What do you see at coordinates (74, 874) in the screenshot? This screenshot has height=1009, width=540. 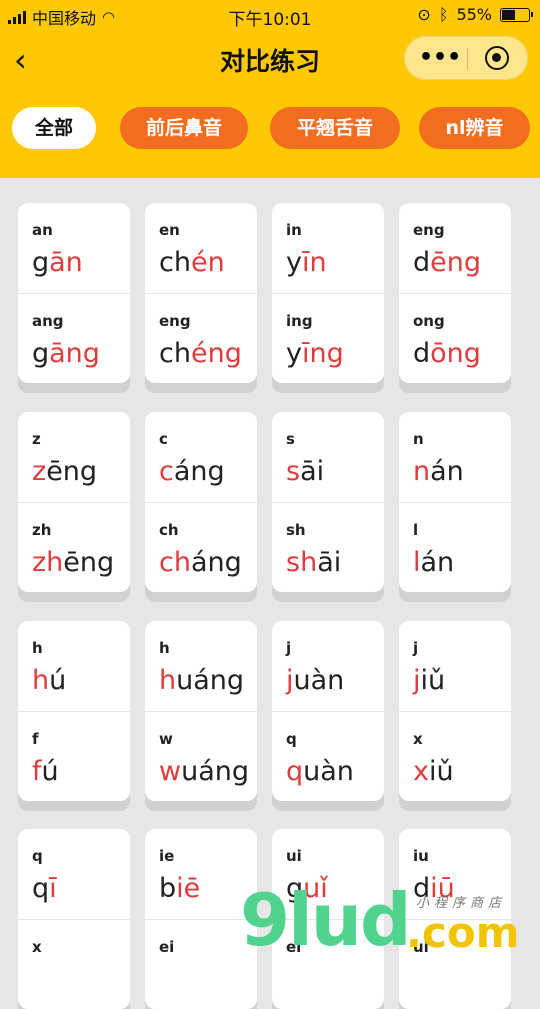 I see `card-top-half: q qī` at bounding box center [74, 874].